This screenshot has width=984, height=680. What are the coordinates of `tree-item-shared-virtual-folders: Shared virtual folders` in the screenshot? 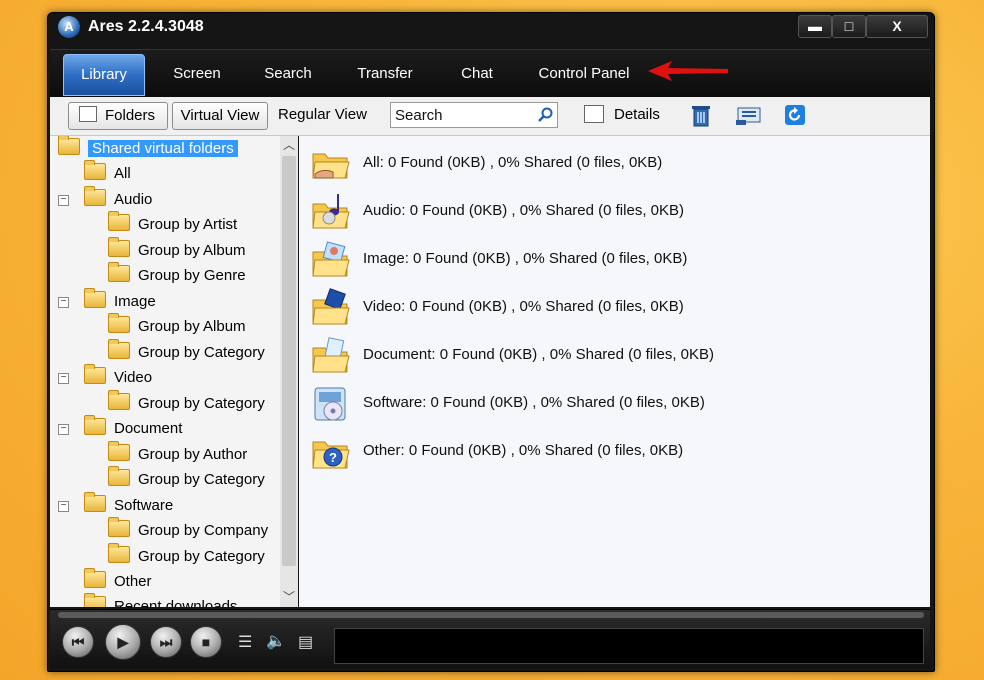 It's located at (148, 148).